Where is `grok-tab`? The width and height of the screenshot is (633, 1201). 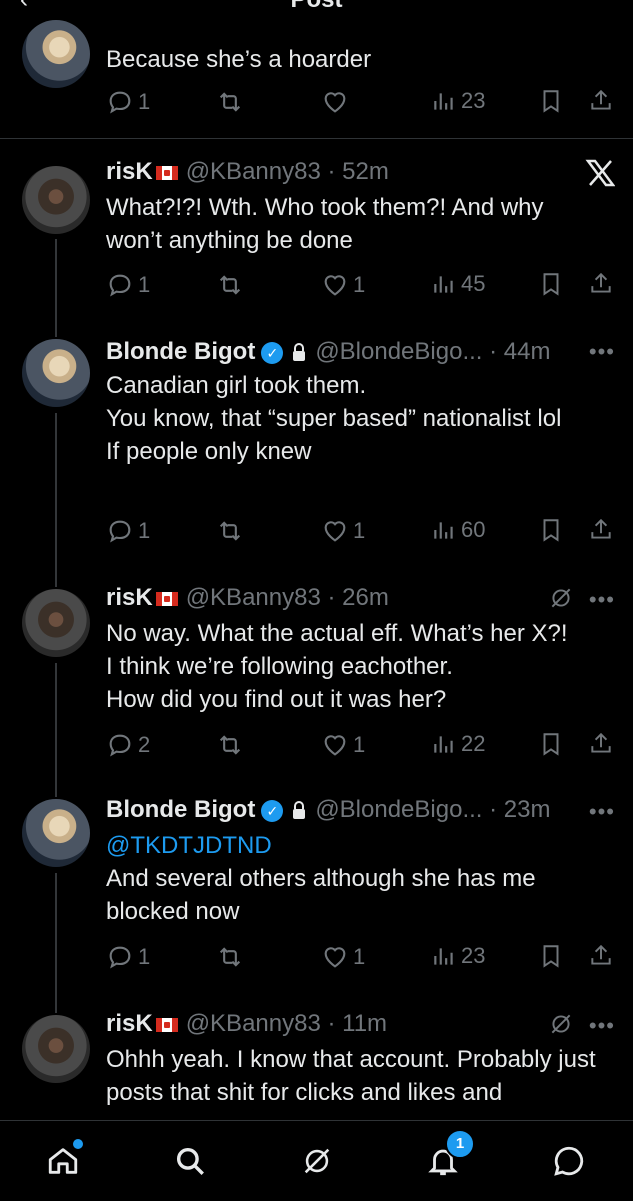 grok-tab is located at coordinates (317, 1161).